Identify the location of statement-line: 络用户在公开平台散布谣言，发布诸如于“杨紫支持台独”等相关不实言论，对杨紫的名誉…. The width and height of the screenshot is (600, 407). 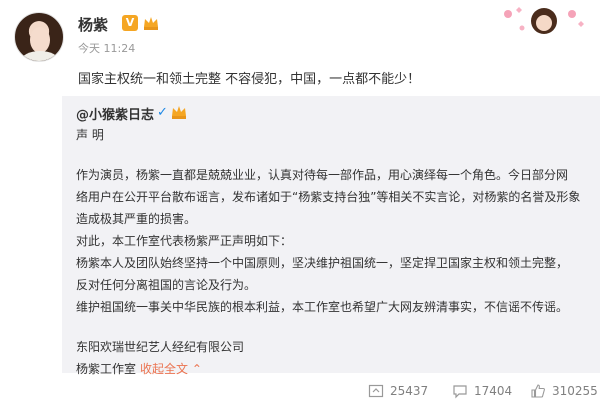
(328, 197).